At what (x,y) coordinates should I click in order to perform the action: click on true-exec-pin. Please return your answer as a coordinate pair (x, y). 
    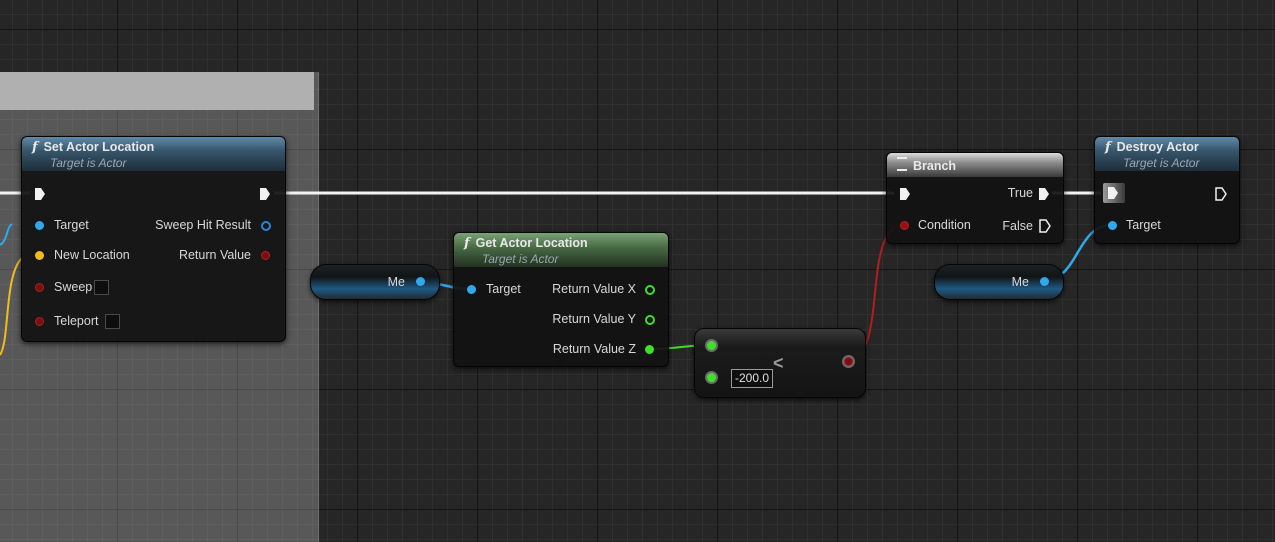
    Looking at the image, I should click on (1044, 194).